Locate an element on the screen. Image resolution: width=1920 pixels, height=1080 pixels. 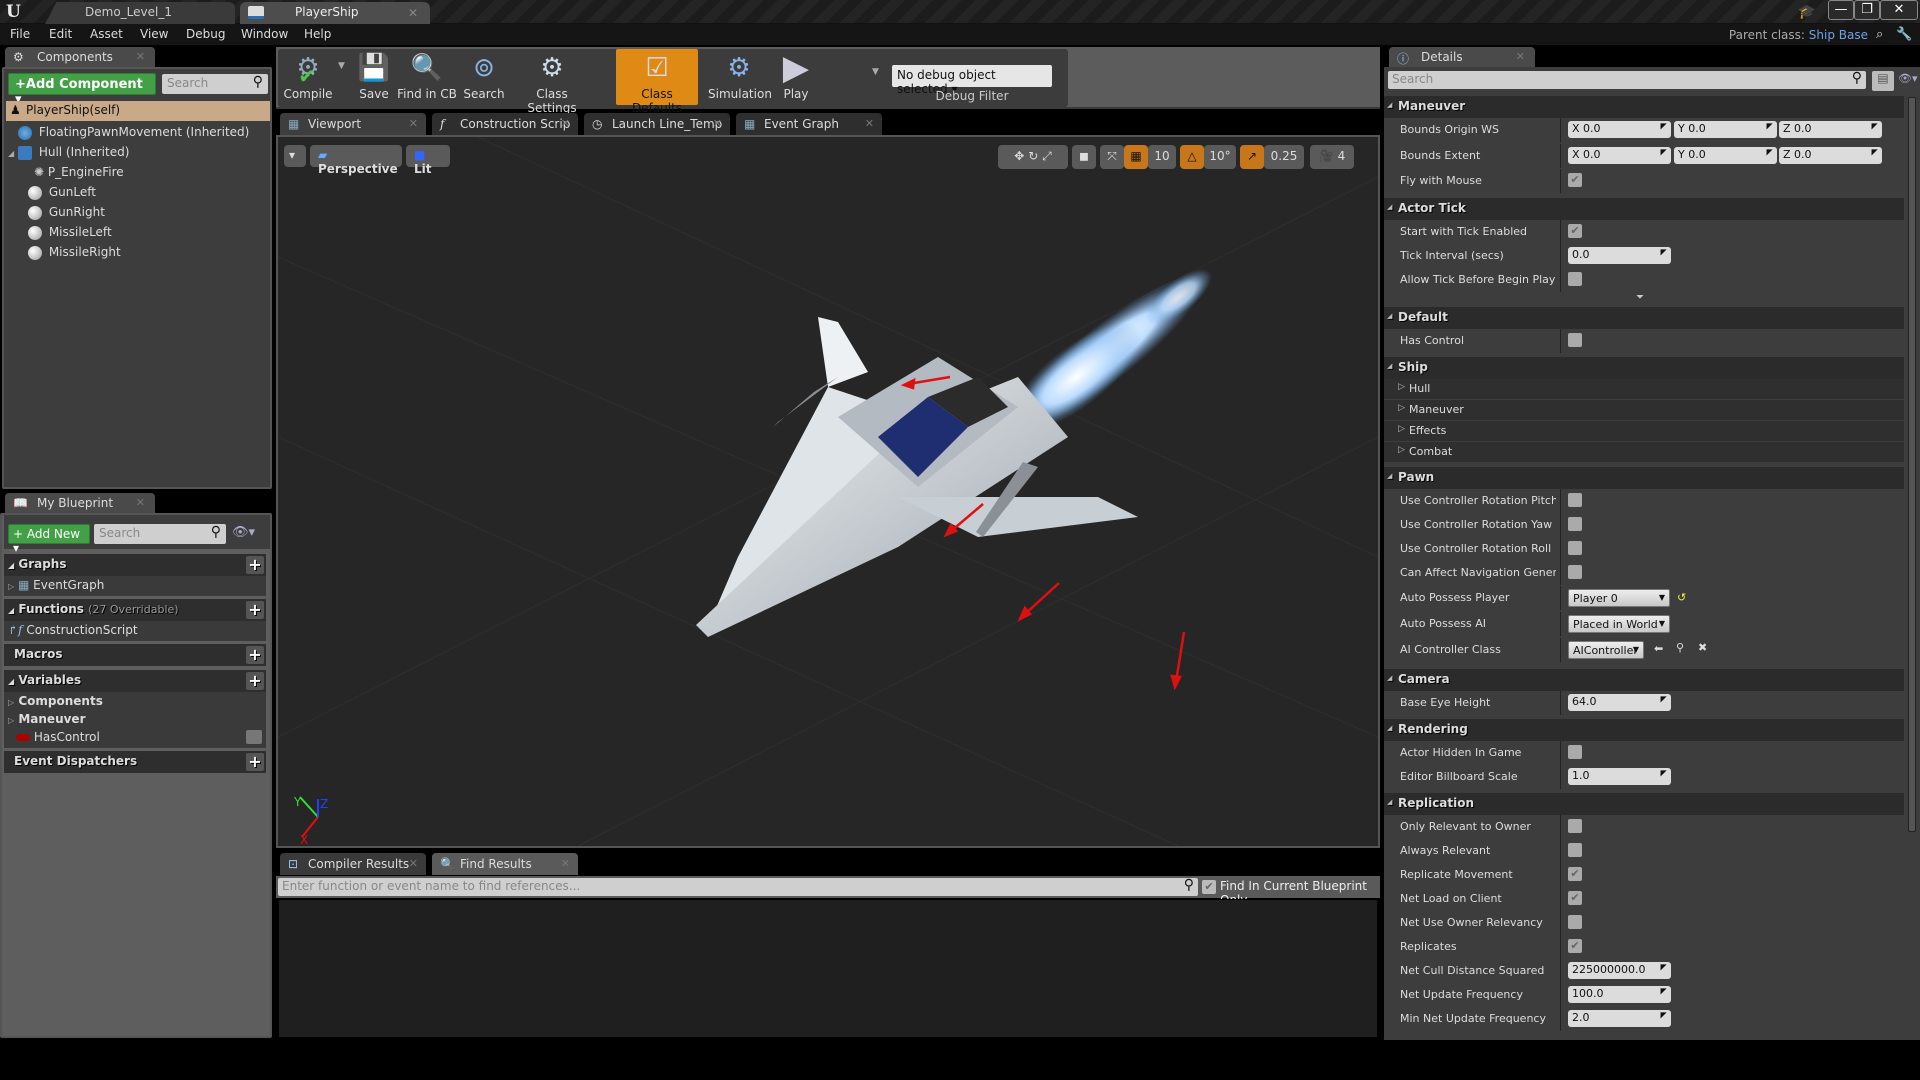
bounds-extent-y: Y 0.0 is located at coordinates (1725, 155).